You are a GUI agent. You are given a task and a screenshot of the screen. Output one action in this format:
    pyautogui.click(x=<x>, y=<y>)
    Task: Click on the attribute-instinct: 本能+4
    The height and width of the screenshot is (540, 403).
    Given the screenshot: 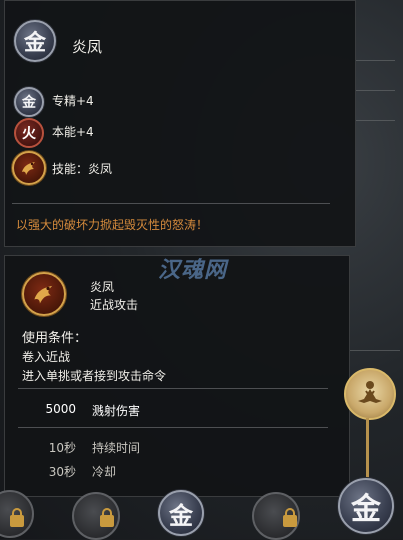 What is the action you would take?
    pyautogui.click(x=73, y=132)
    